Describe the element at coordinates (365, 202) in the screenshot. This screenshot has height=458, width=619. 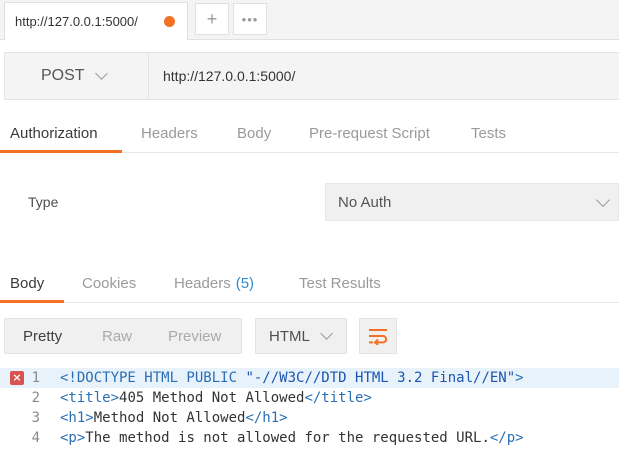
I see `auth-type-value: No Auth` at that location.